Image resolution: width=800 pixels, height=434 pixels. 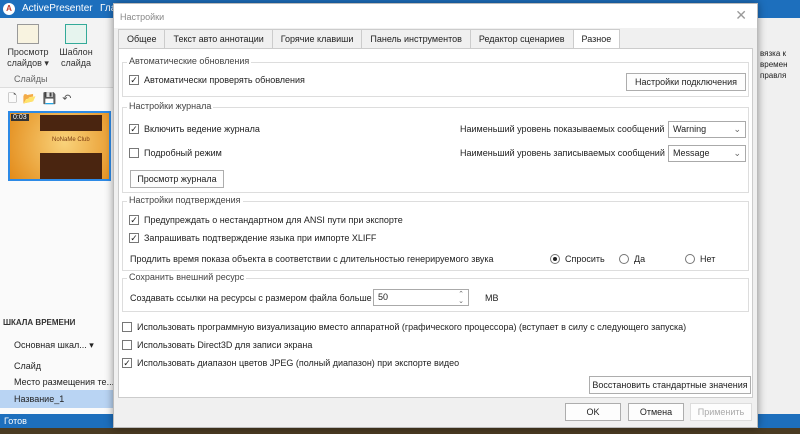 What do you see at coordinates (400, 431) in the screenshot?
I see `desktop-strip` at bounding box center [400, 431].